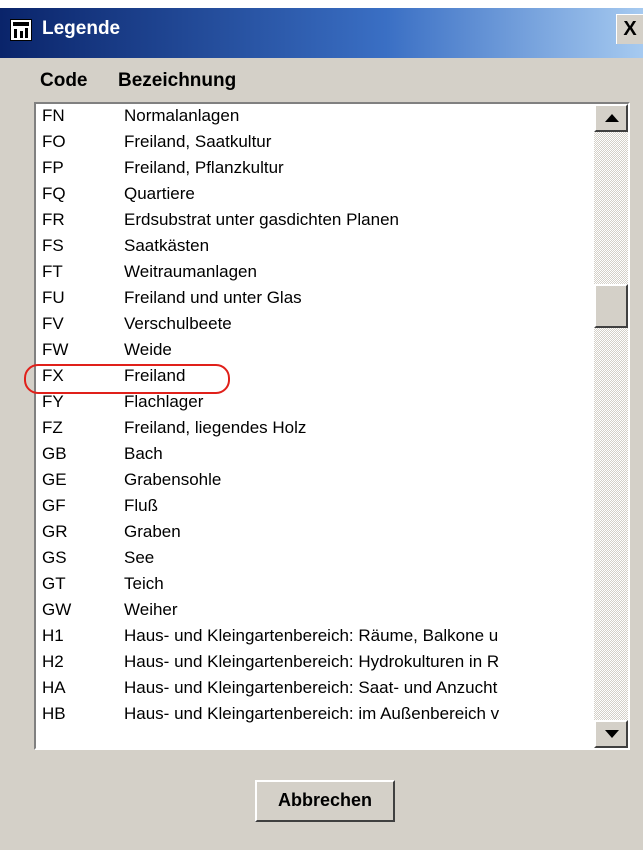  Describe the element at coordinates (64, 80) in the screenshot. I see `column-header-code: Code` at that location.